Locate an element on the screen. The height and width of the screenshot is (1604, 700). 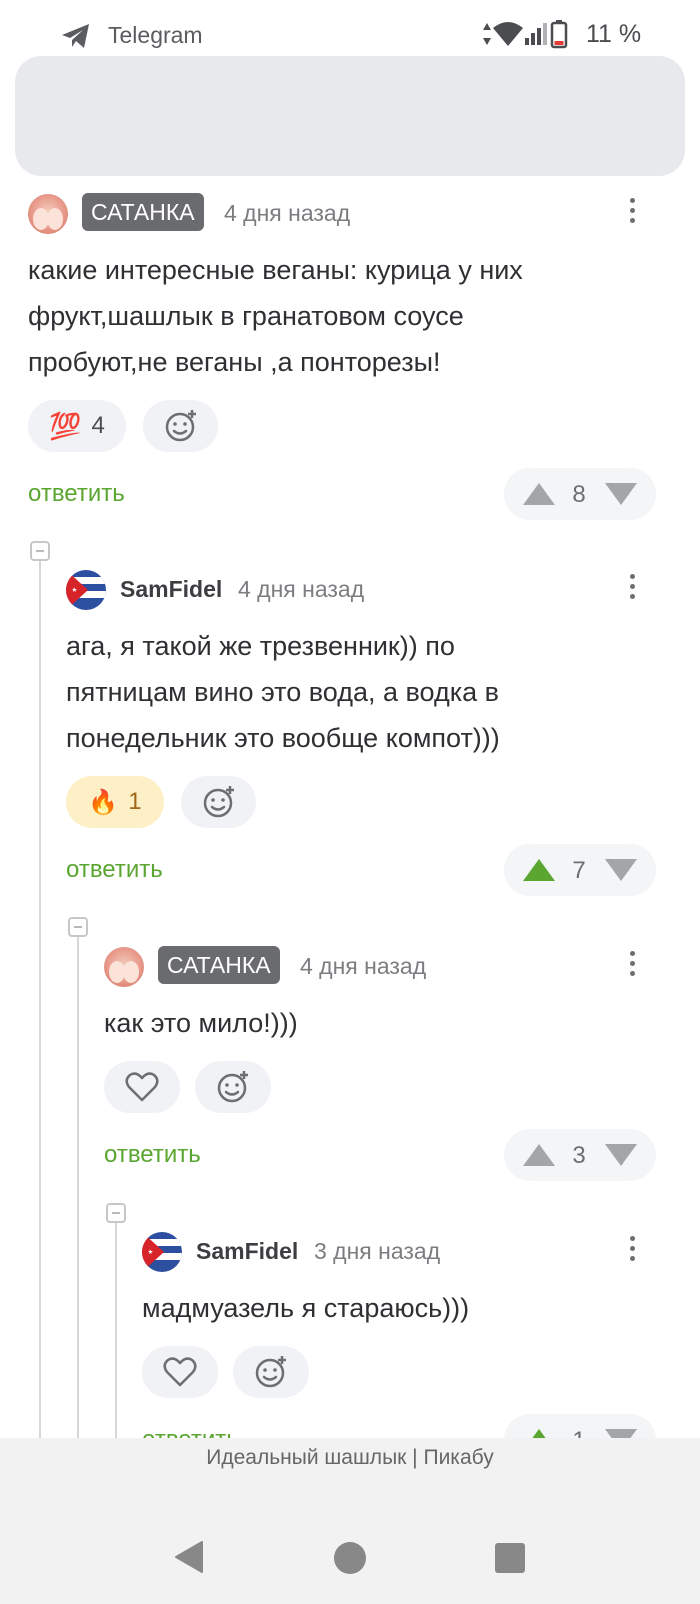
reaction-count: 4 is located at coordinates (98, 425).